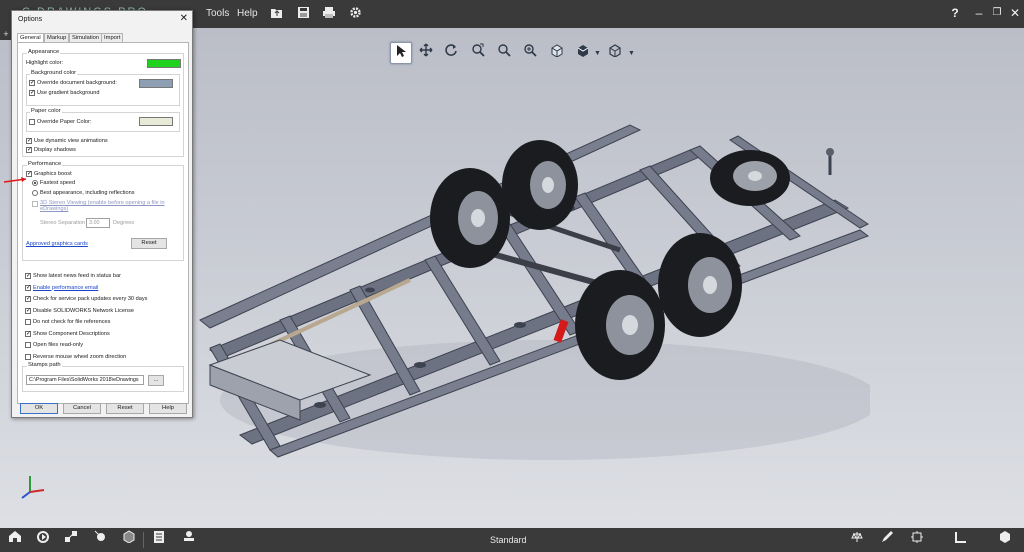  Describe the element at coordinates (64, 122) in the screenshot. I see `override-paper-label: Override Paper Color:` at that location.